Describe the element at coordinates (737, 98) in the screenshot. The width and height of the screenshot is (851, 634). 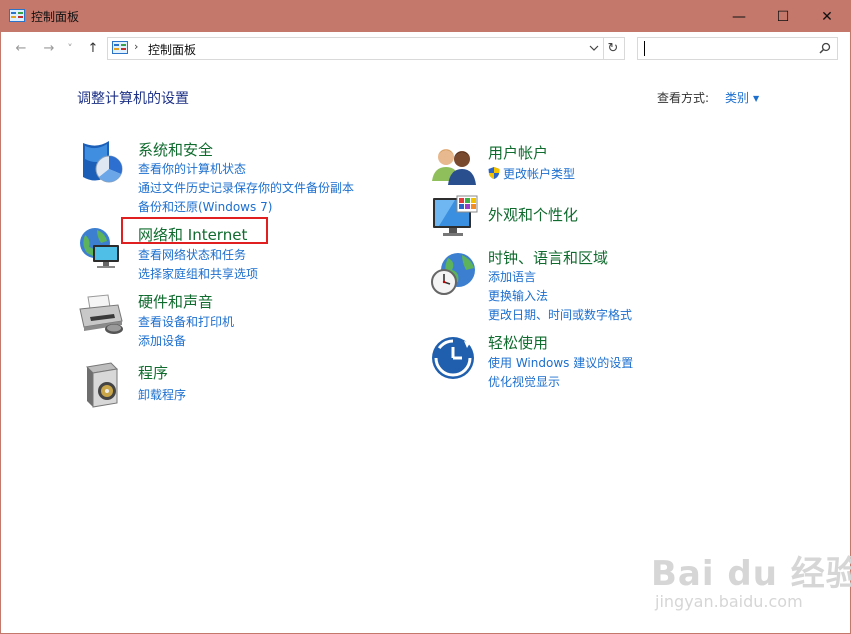
I see `view-by-value: 类别` at that location.